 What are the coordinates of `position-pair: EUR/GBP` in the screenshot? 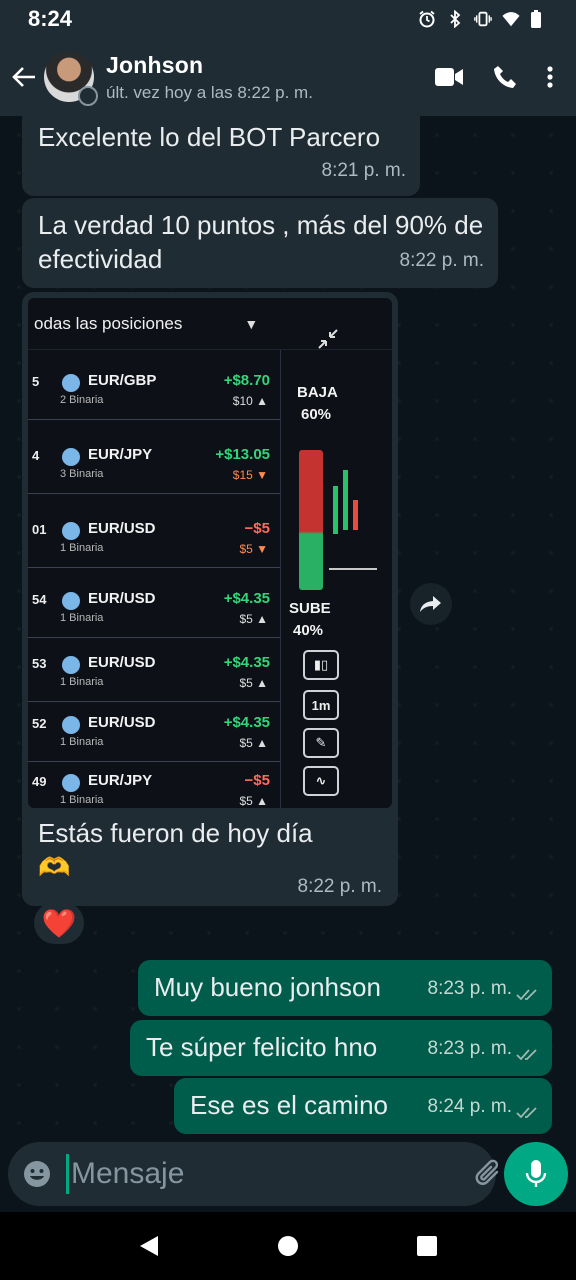 It's located at (122, 380).